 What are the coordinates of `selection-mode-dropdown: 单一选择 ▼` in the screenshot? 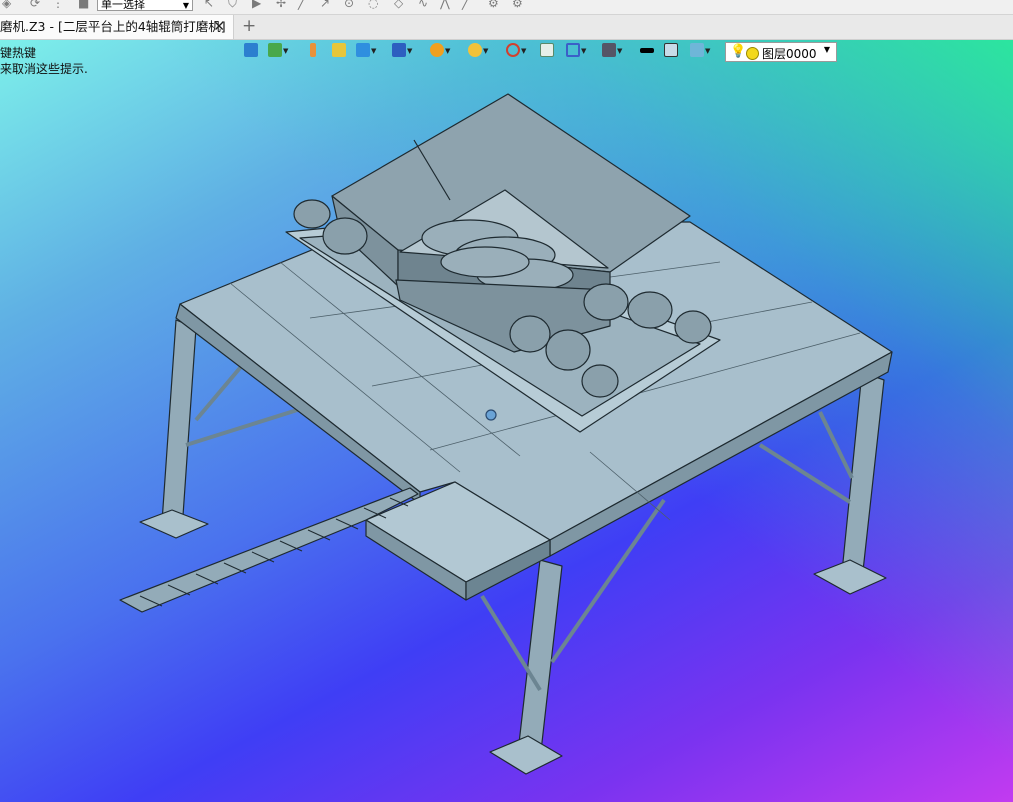 It's located at (145, 5).